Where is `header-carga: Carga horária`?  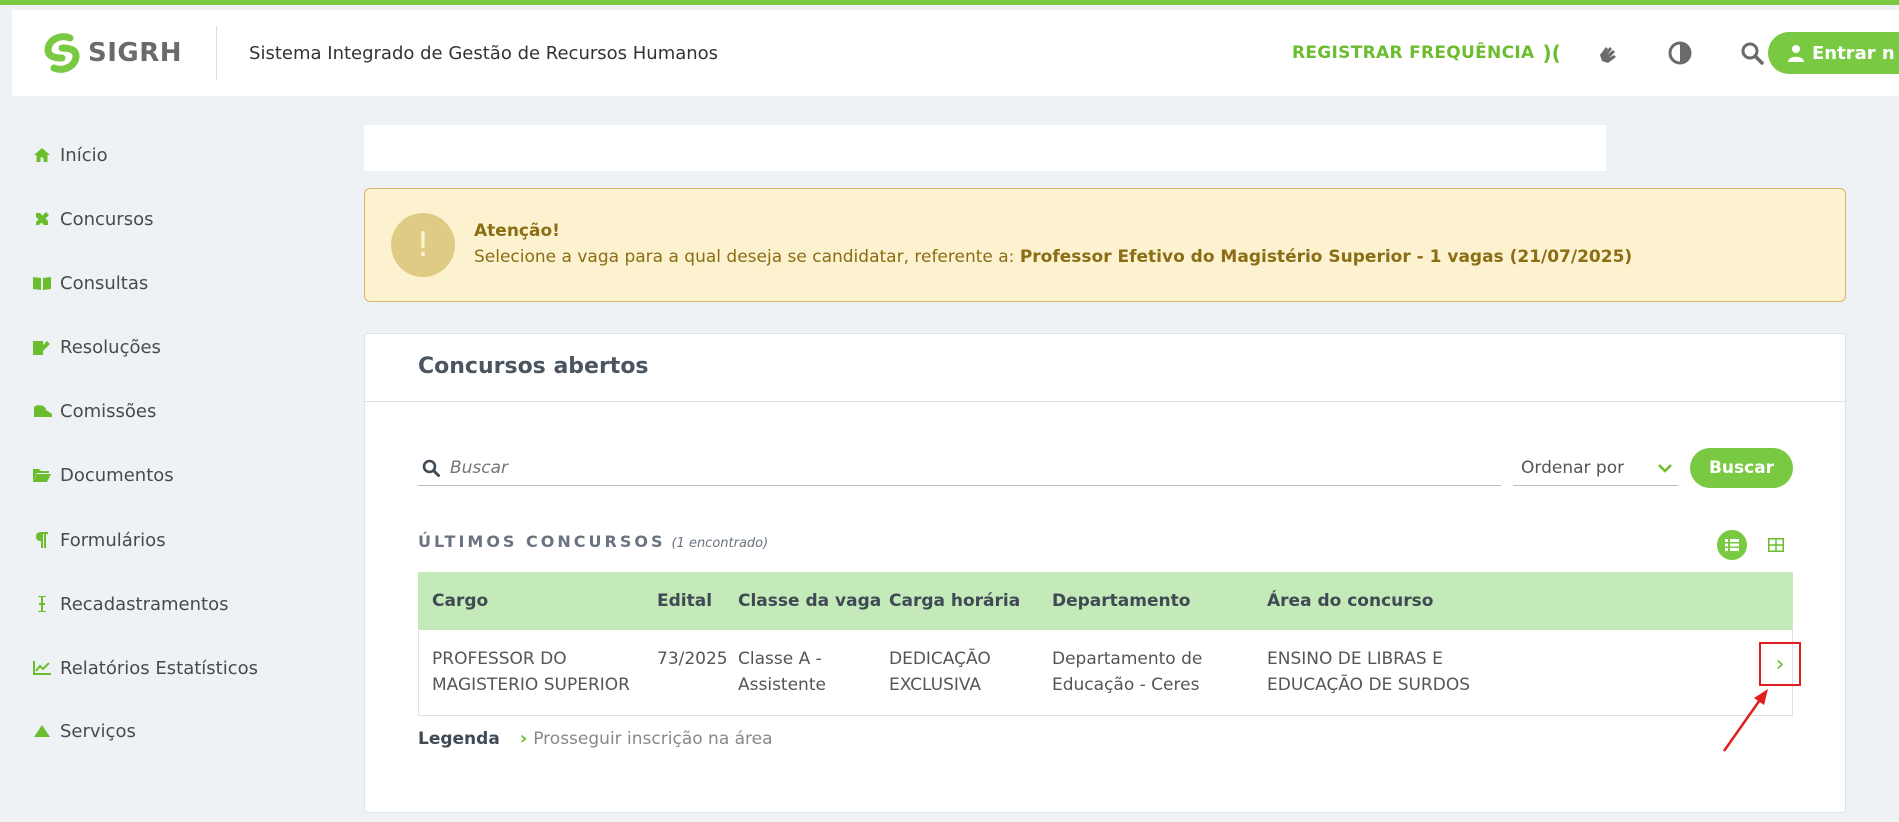
header-carga: Carga horária is located at coordinates (955, 601).